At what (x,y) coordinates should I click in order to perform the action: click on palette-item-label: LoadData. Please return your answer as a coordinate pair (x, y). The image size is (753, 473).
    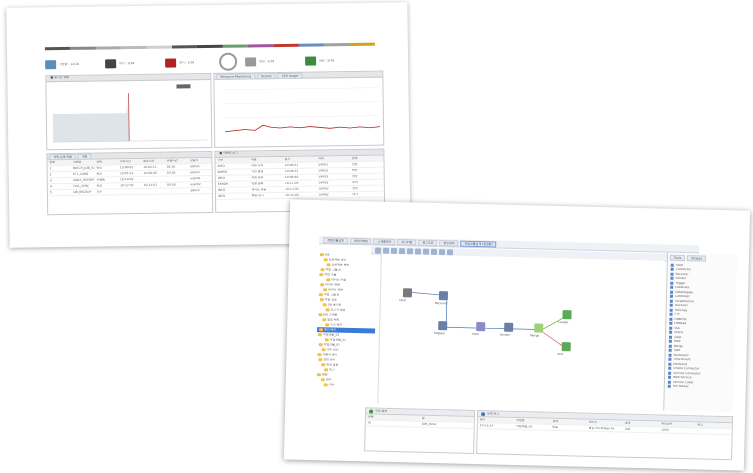
    Looking at the image, I should click on (682, 288).